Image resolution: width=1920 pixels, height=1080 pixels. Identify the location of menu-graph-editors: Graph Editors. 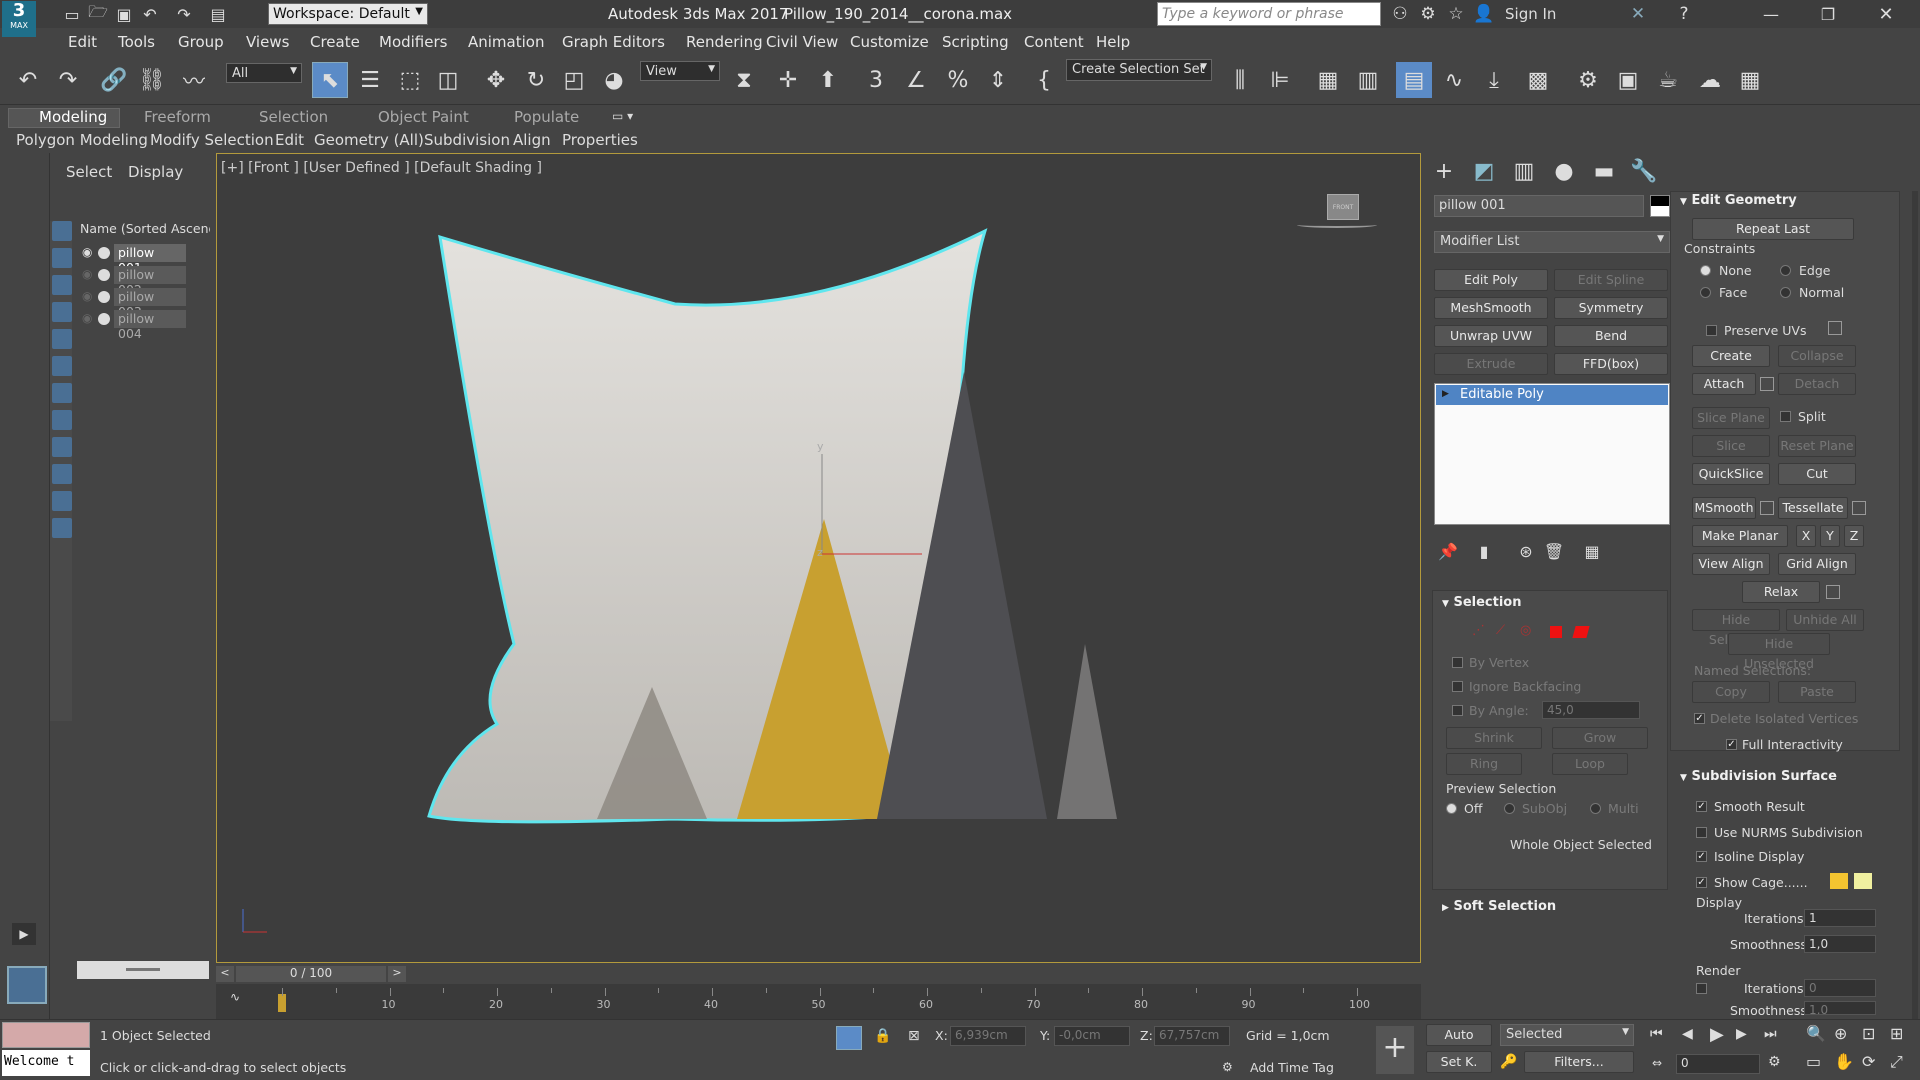
(613, 42).